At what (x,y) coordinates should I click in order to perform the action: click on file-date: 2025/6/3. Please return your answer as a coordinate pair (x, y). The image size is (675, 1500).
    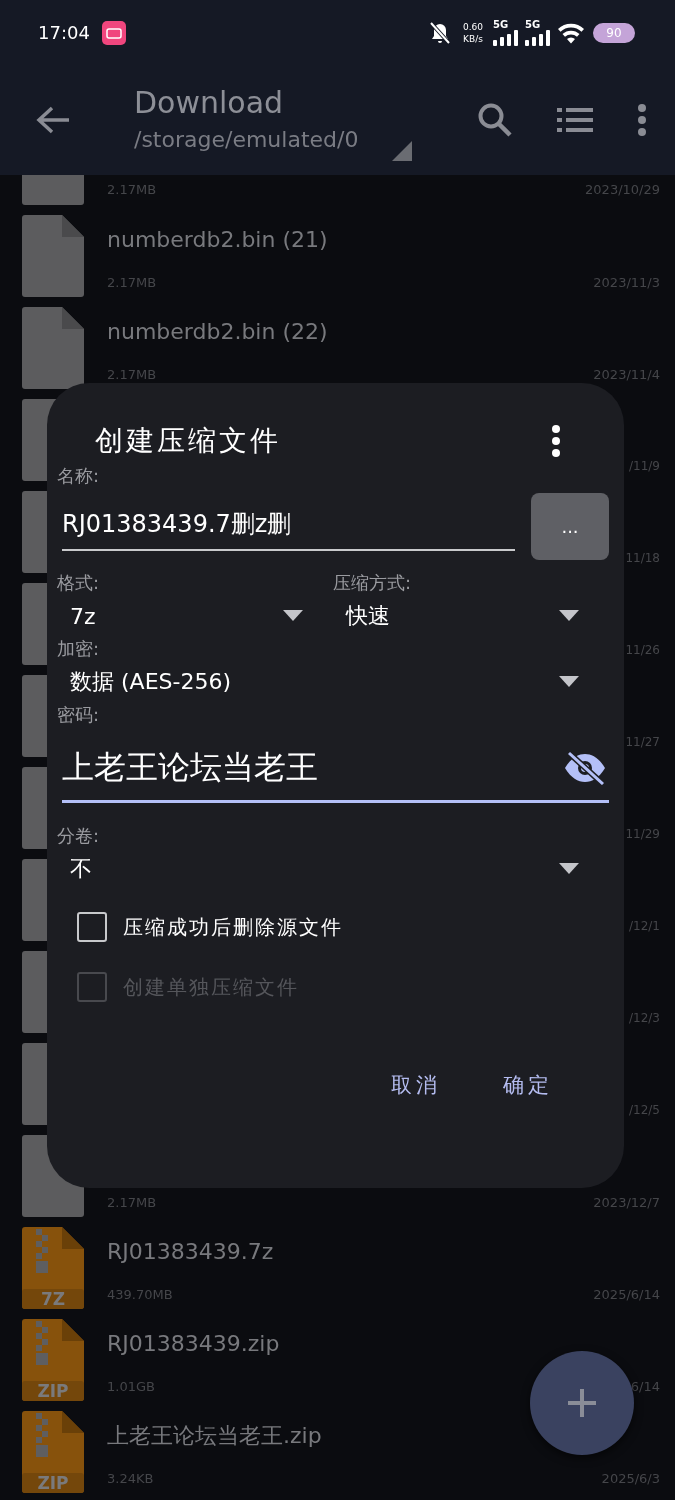
    Looking at the image, I should click on (630, 1478).